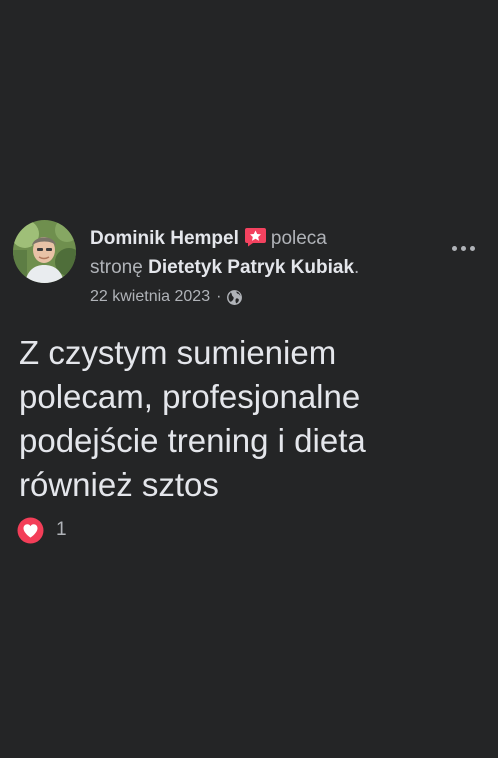  Describe the element at coordinates (255, 237) in the screenshot. I see `recommend-badge-icon` at that location.